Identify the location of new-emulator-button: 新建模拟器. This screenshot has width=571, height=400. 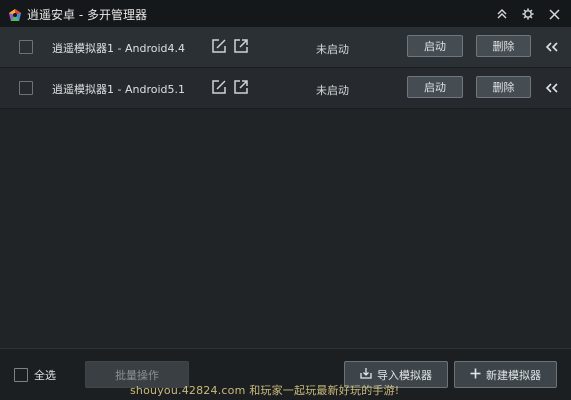
(505, 374).